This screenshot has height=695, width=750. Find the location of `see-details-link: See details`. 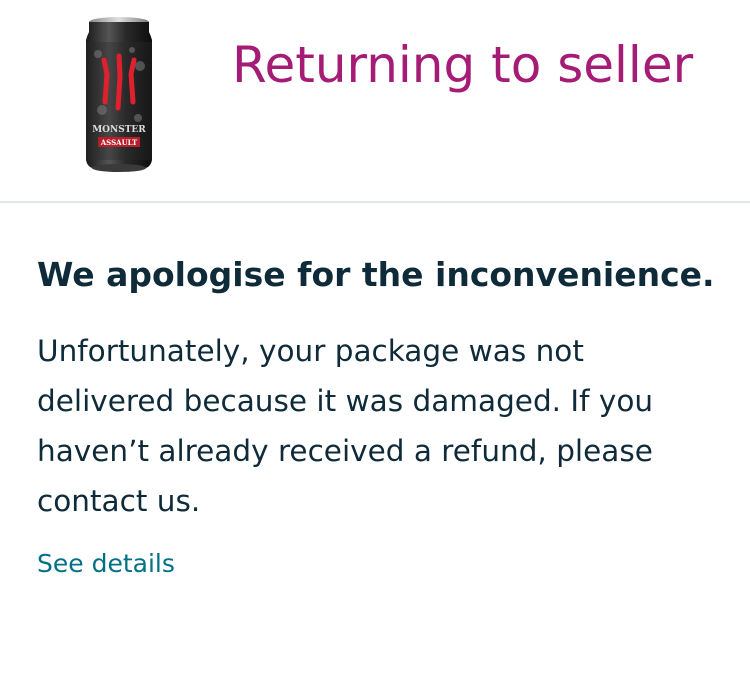

see-details-link: See details is located at coordinates (106, 564).